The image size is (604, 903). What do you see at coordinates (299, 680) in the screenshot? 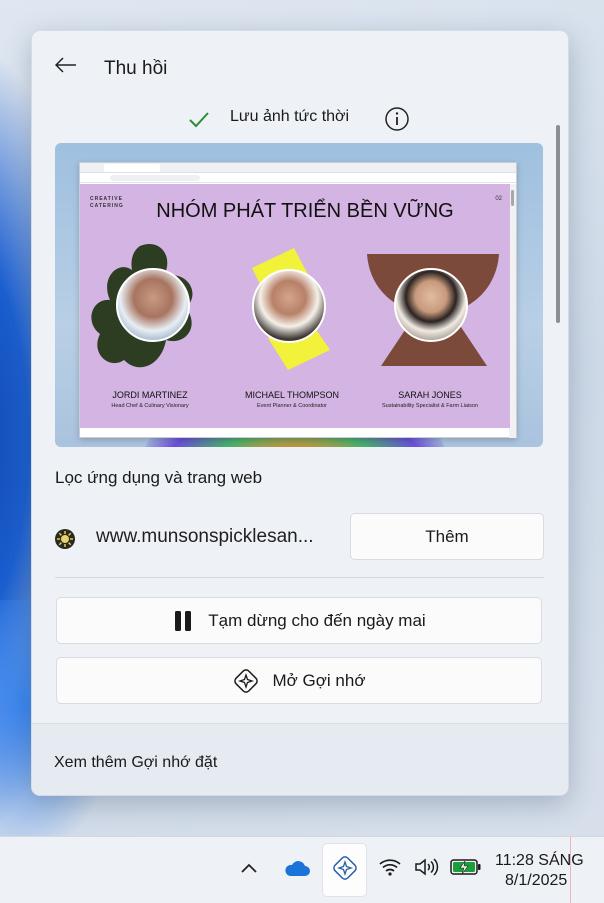
I see `open-recall-button: Mở Gợi nhớ` at bounding box center [299, 680].